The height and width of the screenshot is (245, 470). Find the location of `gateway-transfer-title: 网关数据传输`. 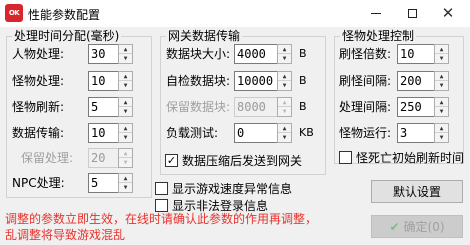

gateway-transfer-title: 网关数据传输 is located at coordinates (204, 36).